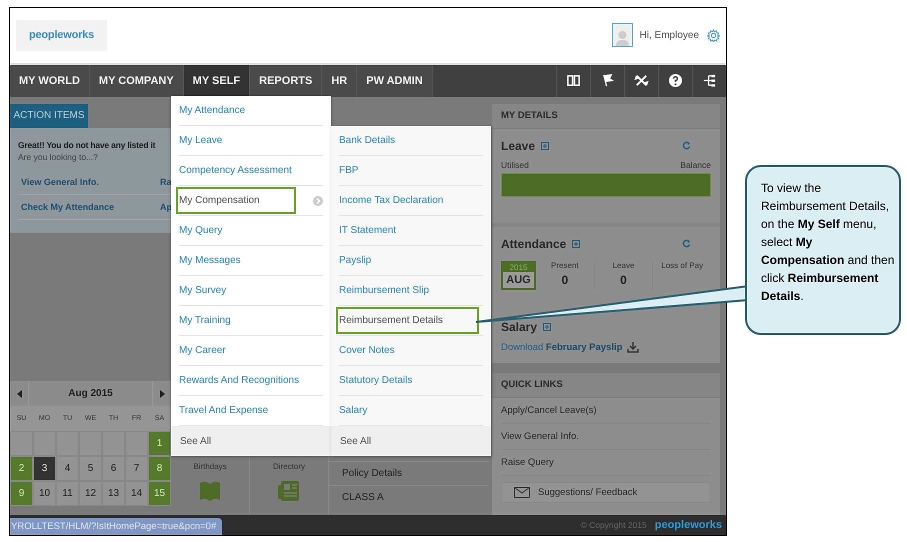  I want to click on menu-item: Reimbursement Details, so click(407, 320).